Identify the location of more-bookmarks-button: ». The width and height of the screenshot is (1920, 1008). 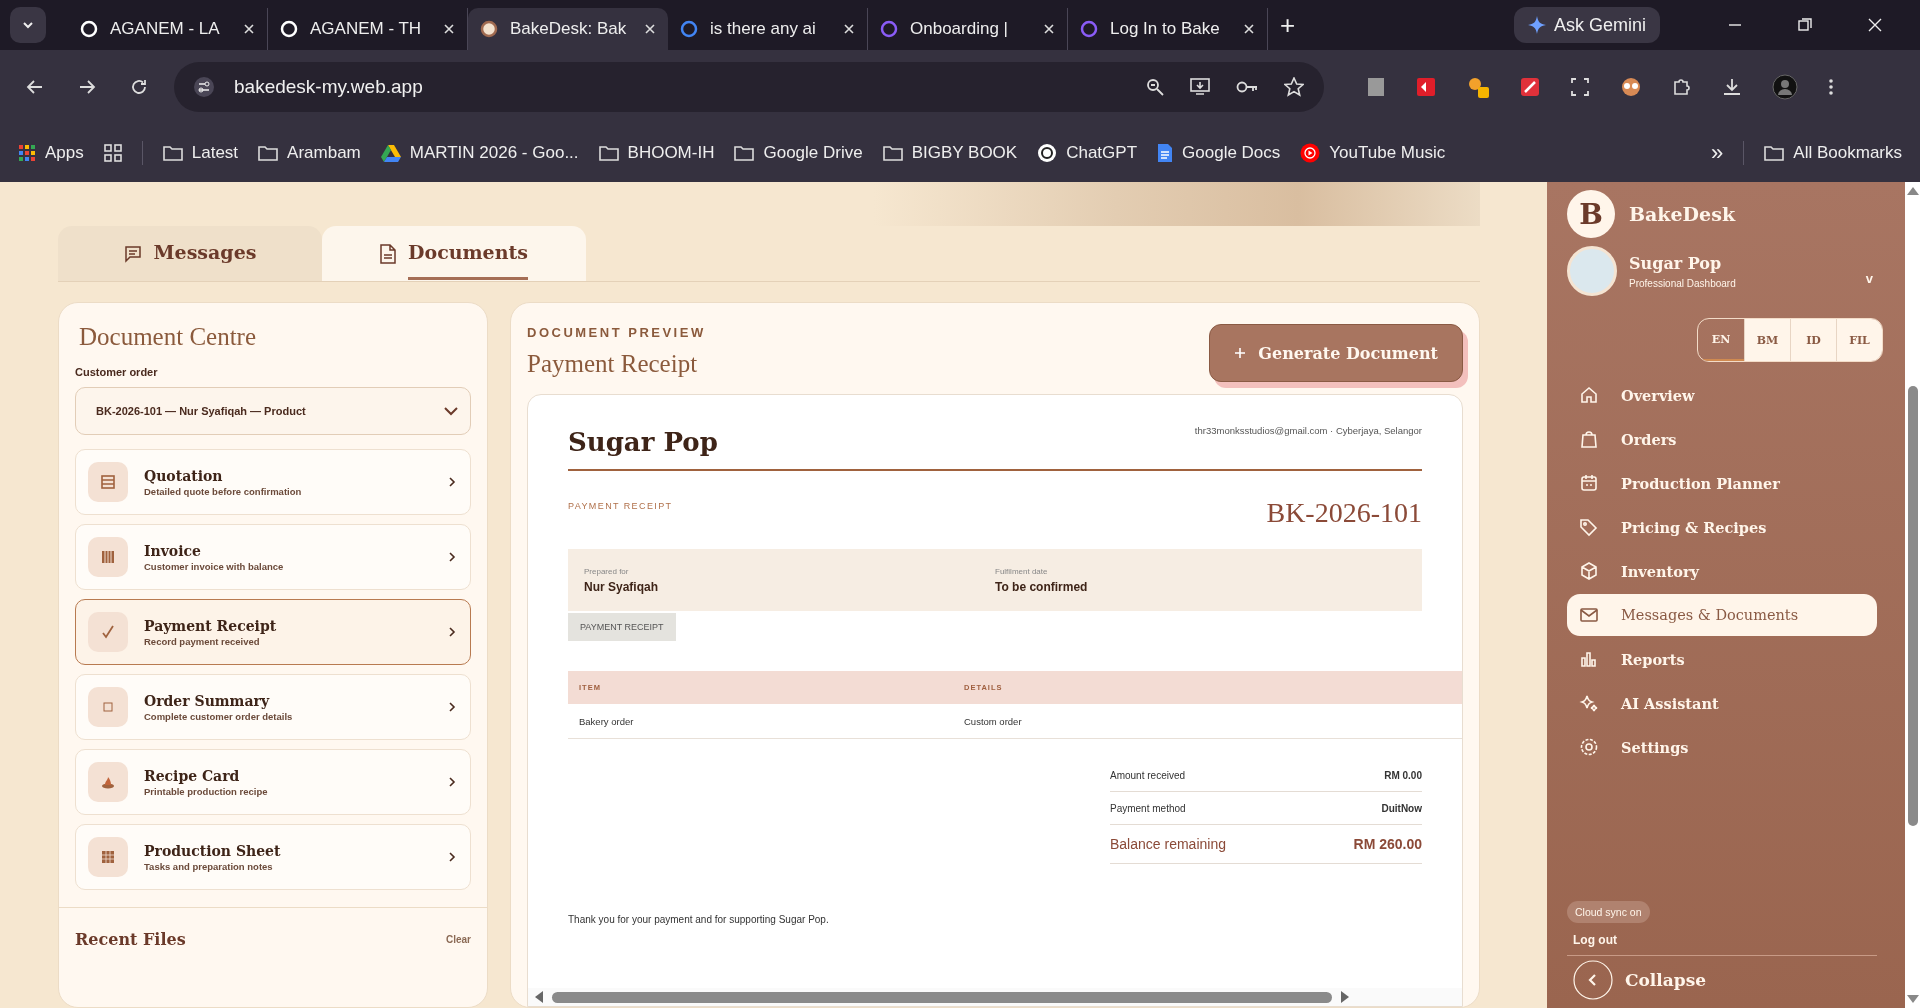
(1717, 153).